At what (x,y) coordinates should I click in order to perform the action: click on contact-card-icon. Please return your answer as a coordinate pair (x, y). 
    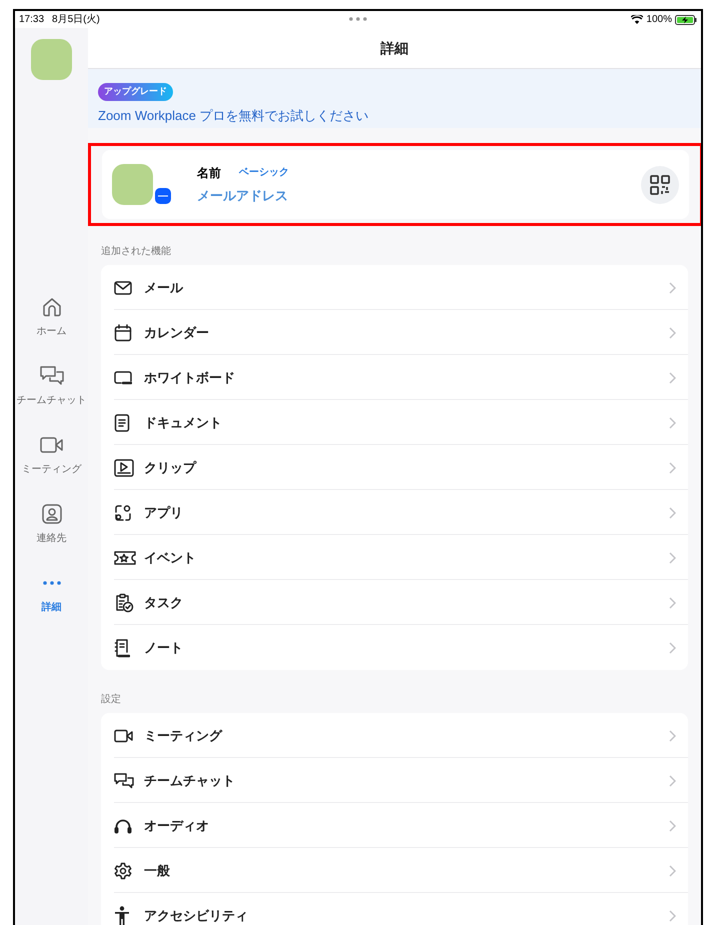
    Looking at the image, I should click on (51, 514).